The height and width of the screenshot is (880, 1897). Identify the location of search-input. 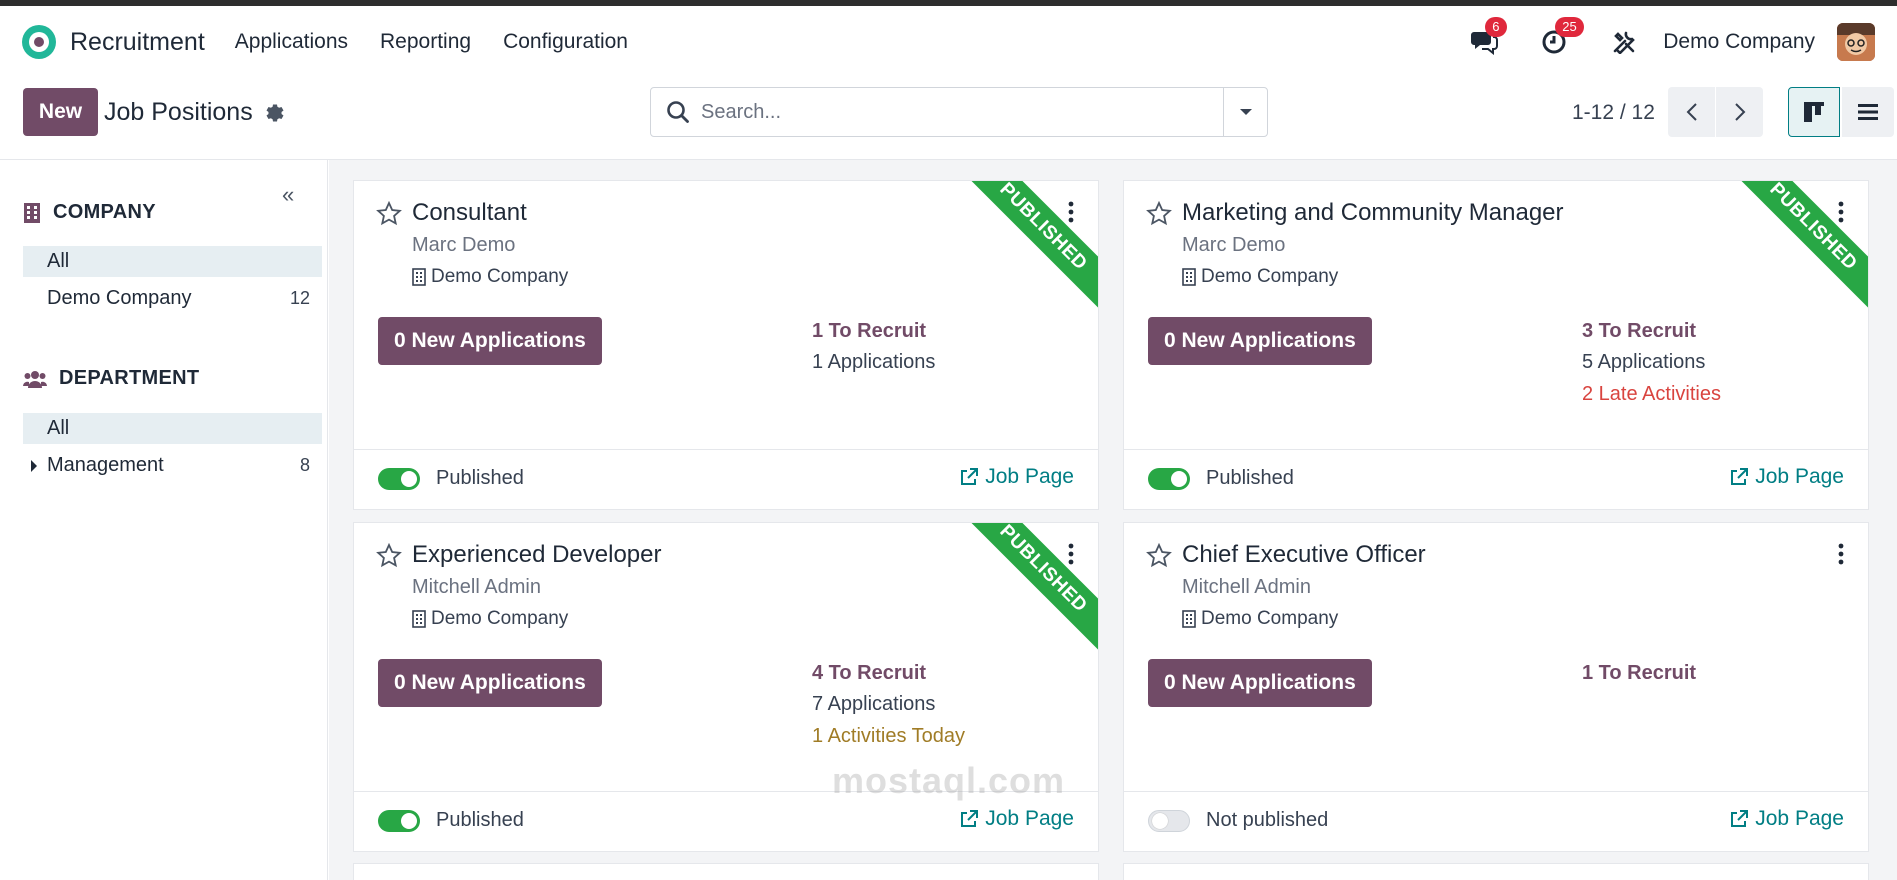
(961, 112).